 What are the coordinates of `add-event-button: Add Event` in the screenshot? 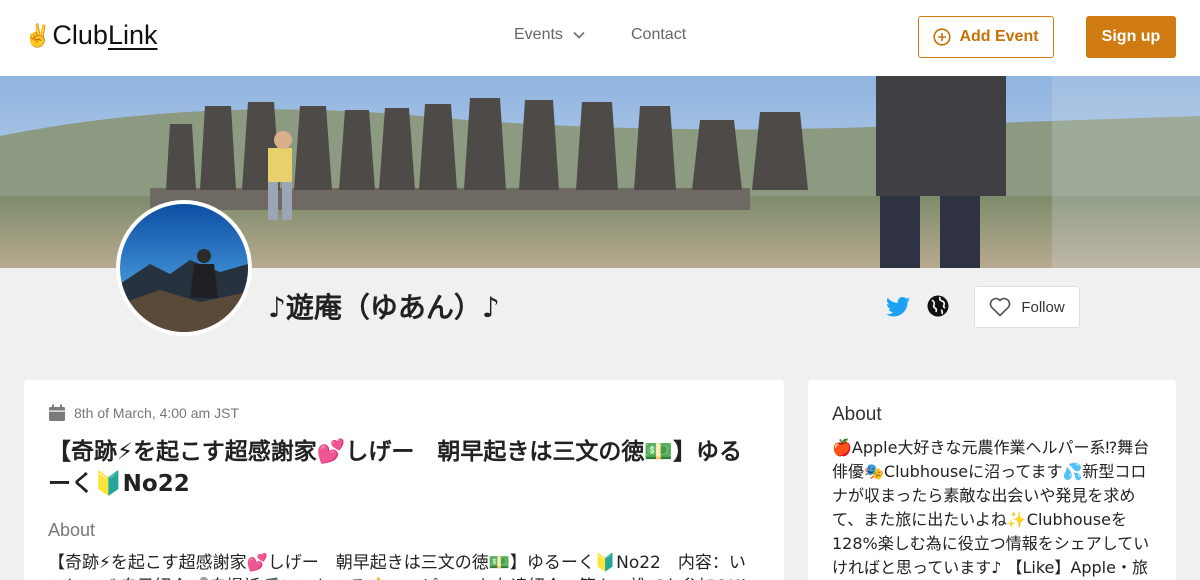 It's located at (986, 37).